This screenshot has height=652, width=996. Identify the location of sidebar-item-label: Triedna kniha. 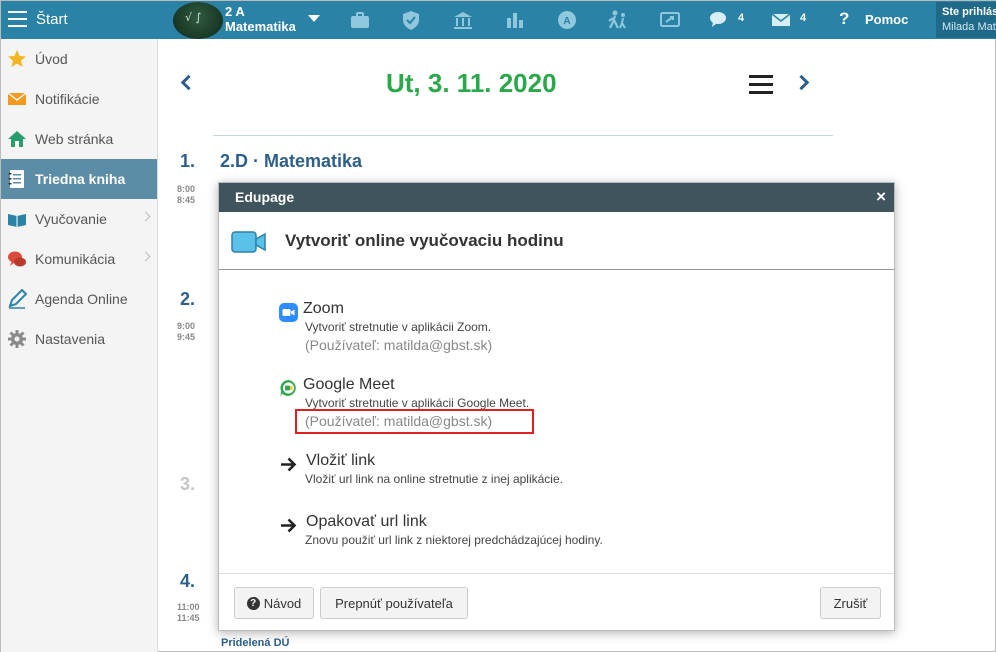
(80, 179).